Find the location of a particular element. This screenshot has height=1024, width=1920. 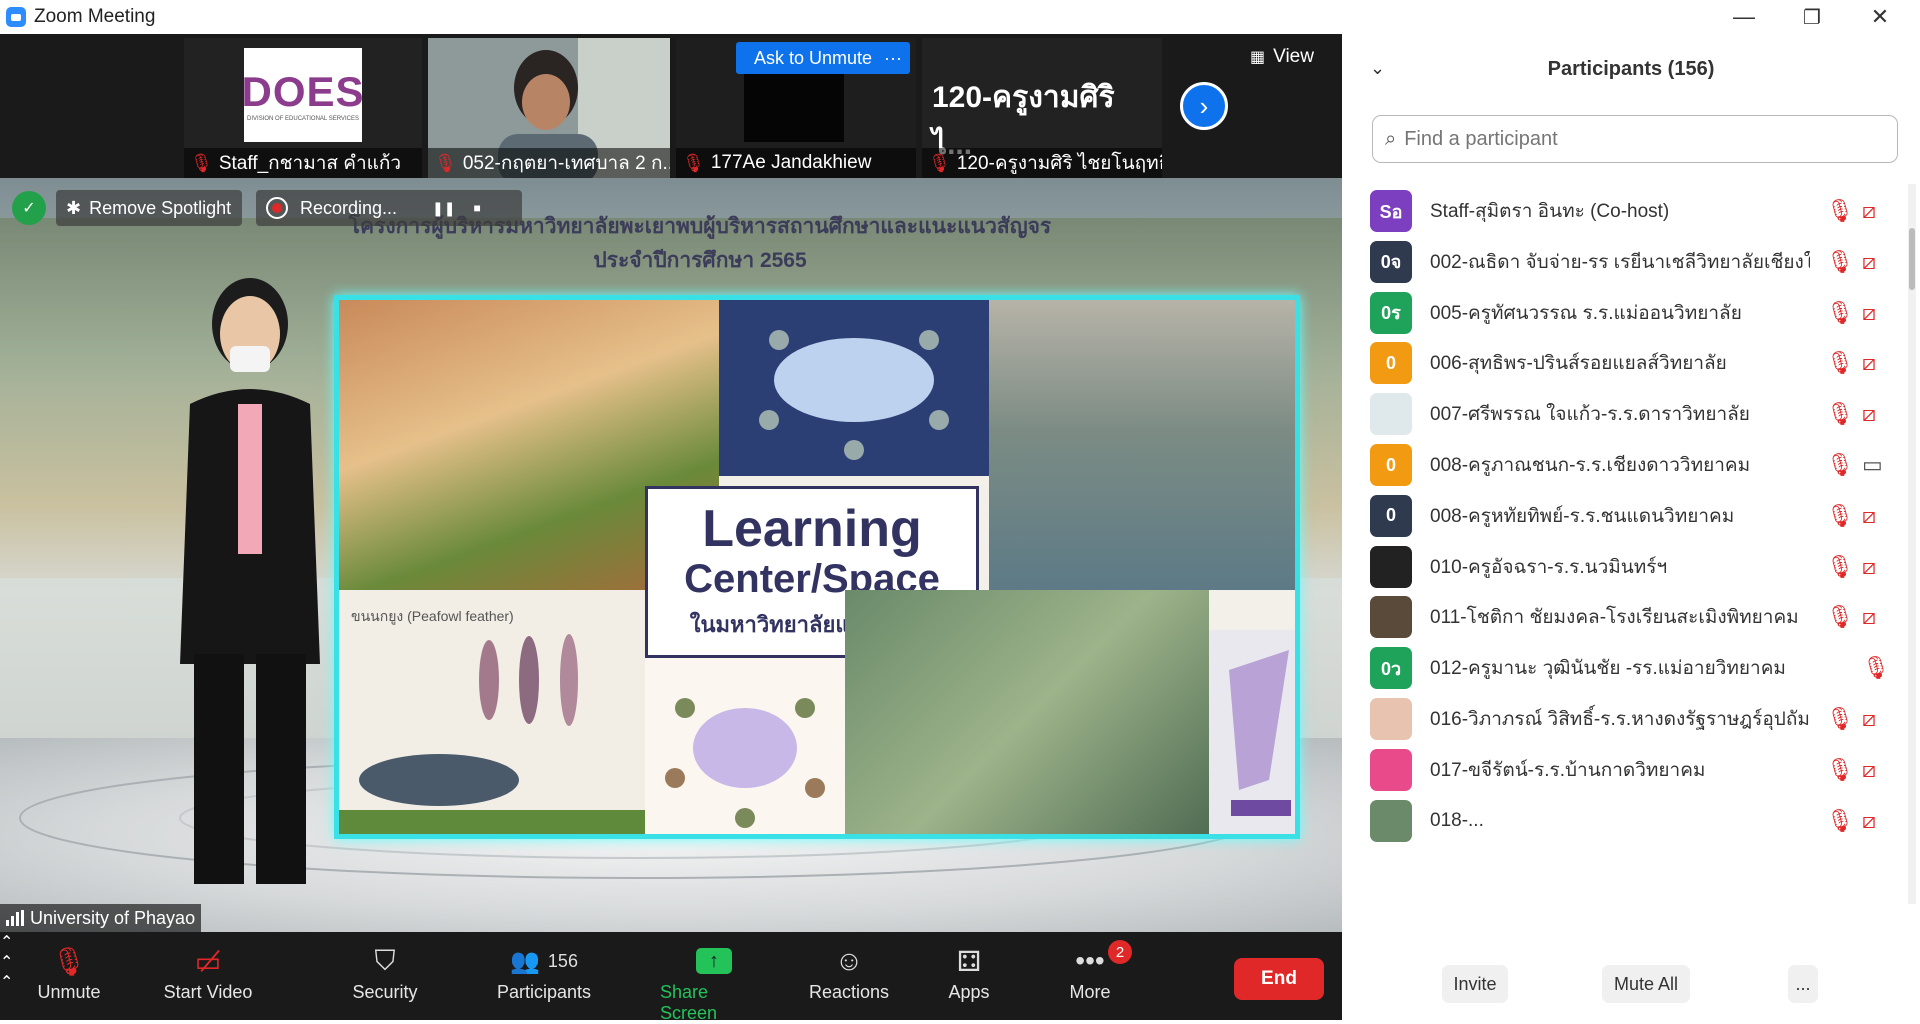

participant-row: 018-... 🎙︎ ⧄ is located at coordinates (1625, 821).